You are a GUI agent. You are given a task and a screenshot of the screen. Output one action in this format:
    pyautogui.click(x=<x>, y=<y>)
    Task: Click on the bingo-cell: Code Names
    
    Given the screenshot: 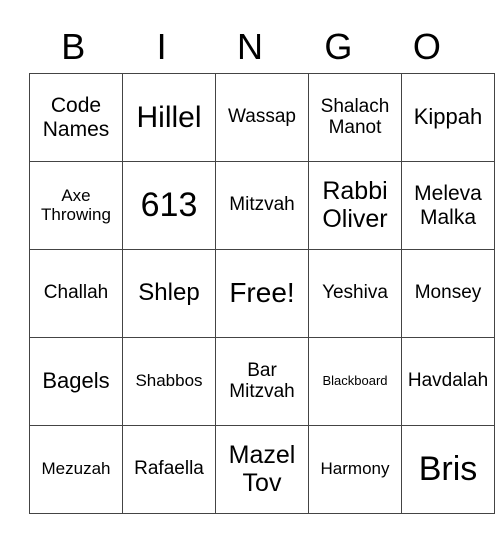 What is the action you would take?
    pyautogui.click(x=76, y=117)
    